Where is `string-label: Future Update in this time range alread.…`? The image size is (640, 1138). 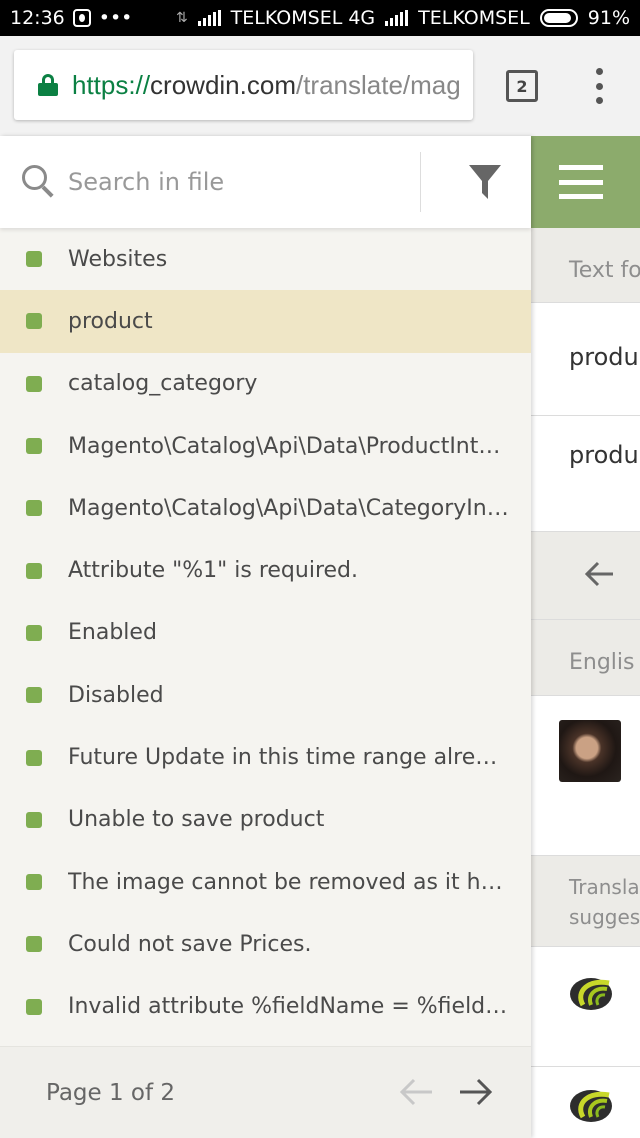
string-label: Future Update in this time range alread.… is located at coordinates (289, 758).